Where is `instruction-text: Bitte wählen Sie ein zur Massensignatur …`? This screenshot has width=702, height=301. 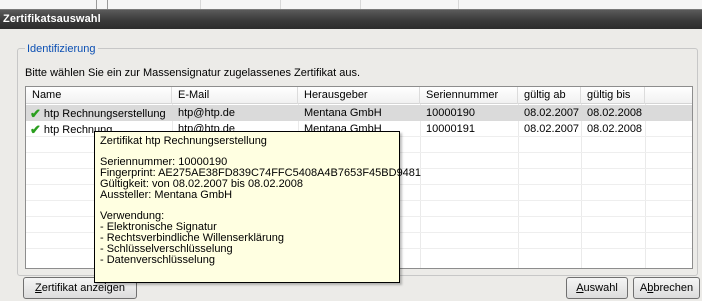
instruction-text: Bitte wählen Sie ein zur Massensignatur … is located at coordinates (193, 73).